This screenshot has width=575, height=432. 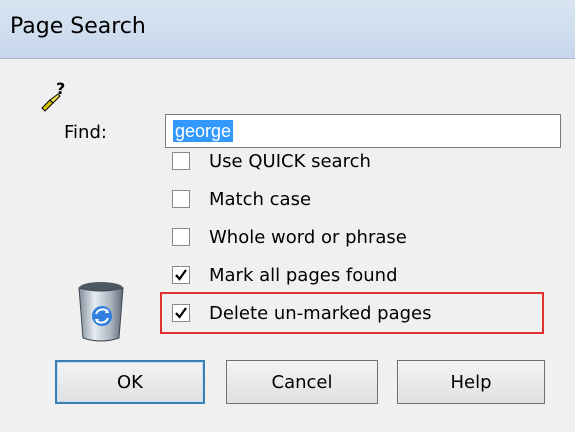 I want to click on find-input: george, so click(x=363, y=131).